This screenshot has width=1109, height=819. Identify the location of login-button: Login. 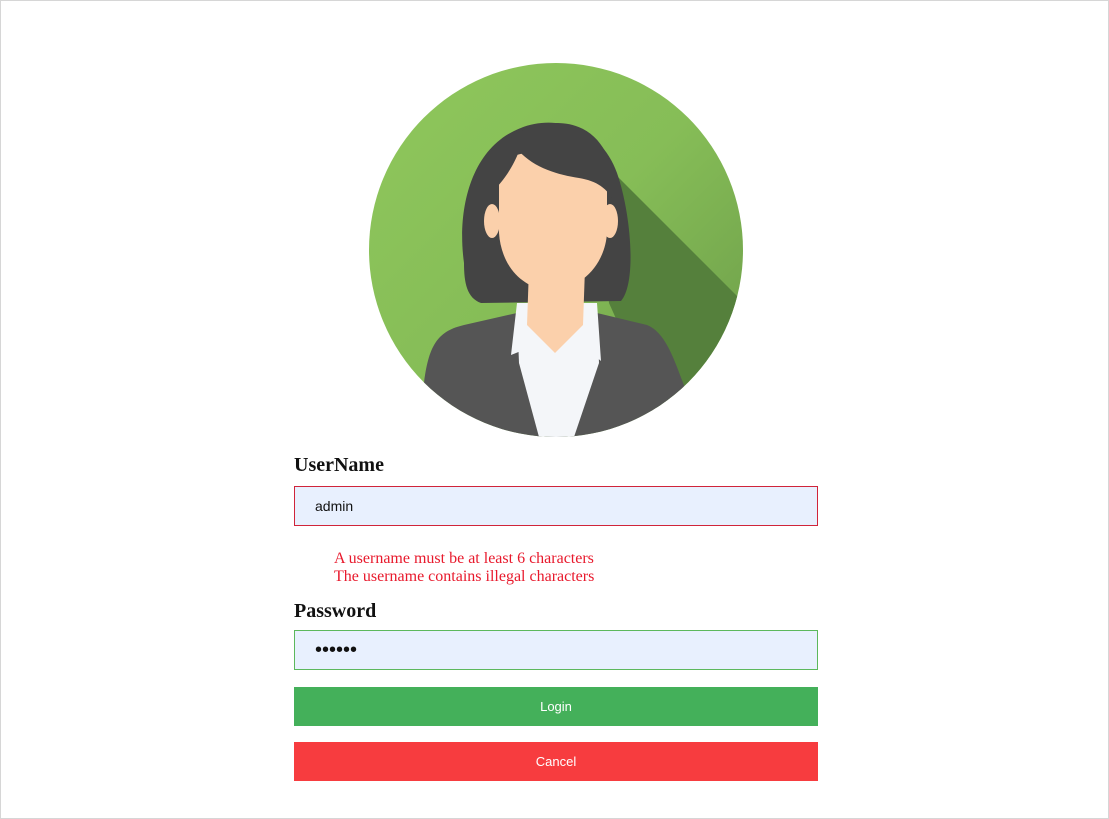
(556, 706).